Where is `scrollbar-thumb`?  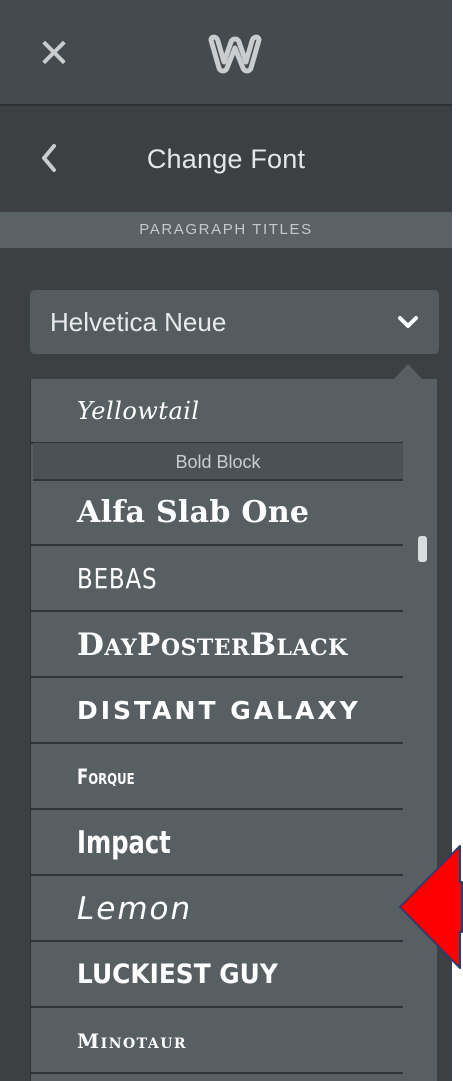
scrollbar-thumb is located at coordinates (422, 549).